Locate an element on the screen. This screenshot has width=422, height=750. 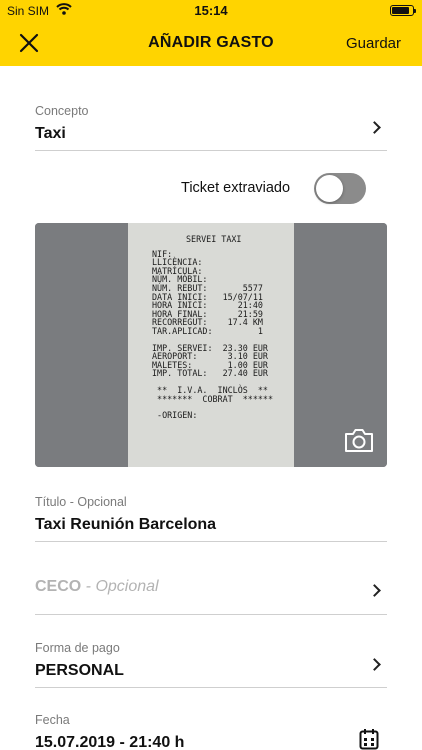
ceco-field: CECO - Opcional is located at coordinates (211, 596).